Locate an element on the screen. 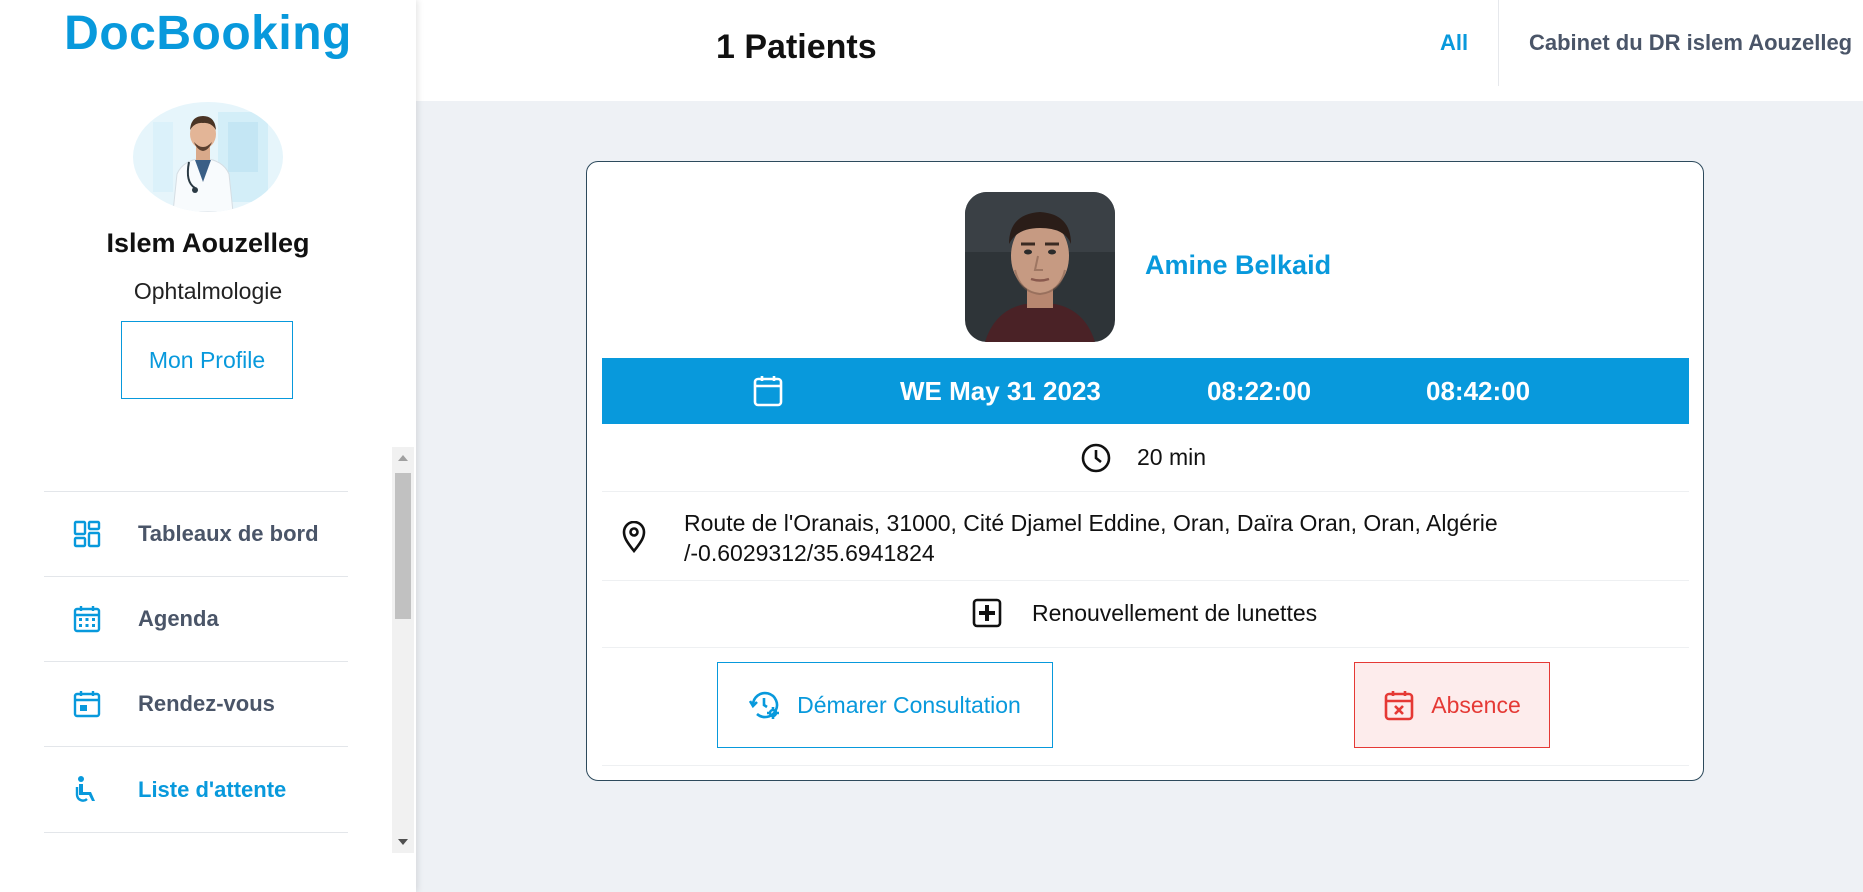  appointment-end-time: 08:42:00 is located at coordinates (1478, 391).